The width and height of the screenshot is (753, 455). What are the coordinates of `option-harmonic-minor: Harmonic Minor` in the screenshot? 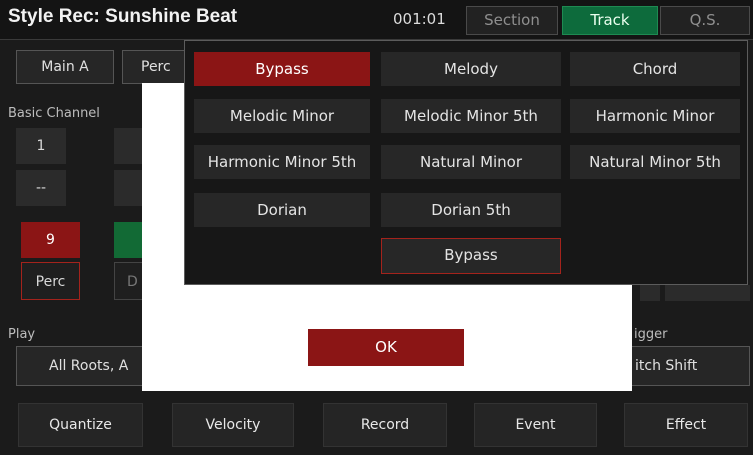 It's located at (655, 116).